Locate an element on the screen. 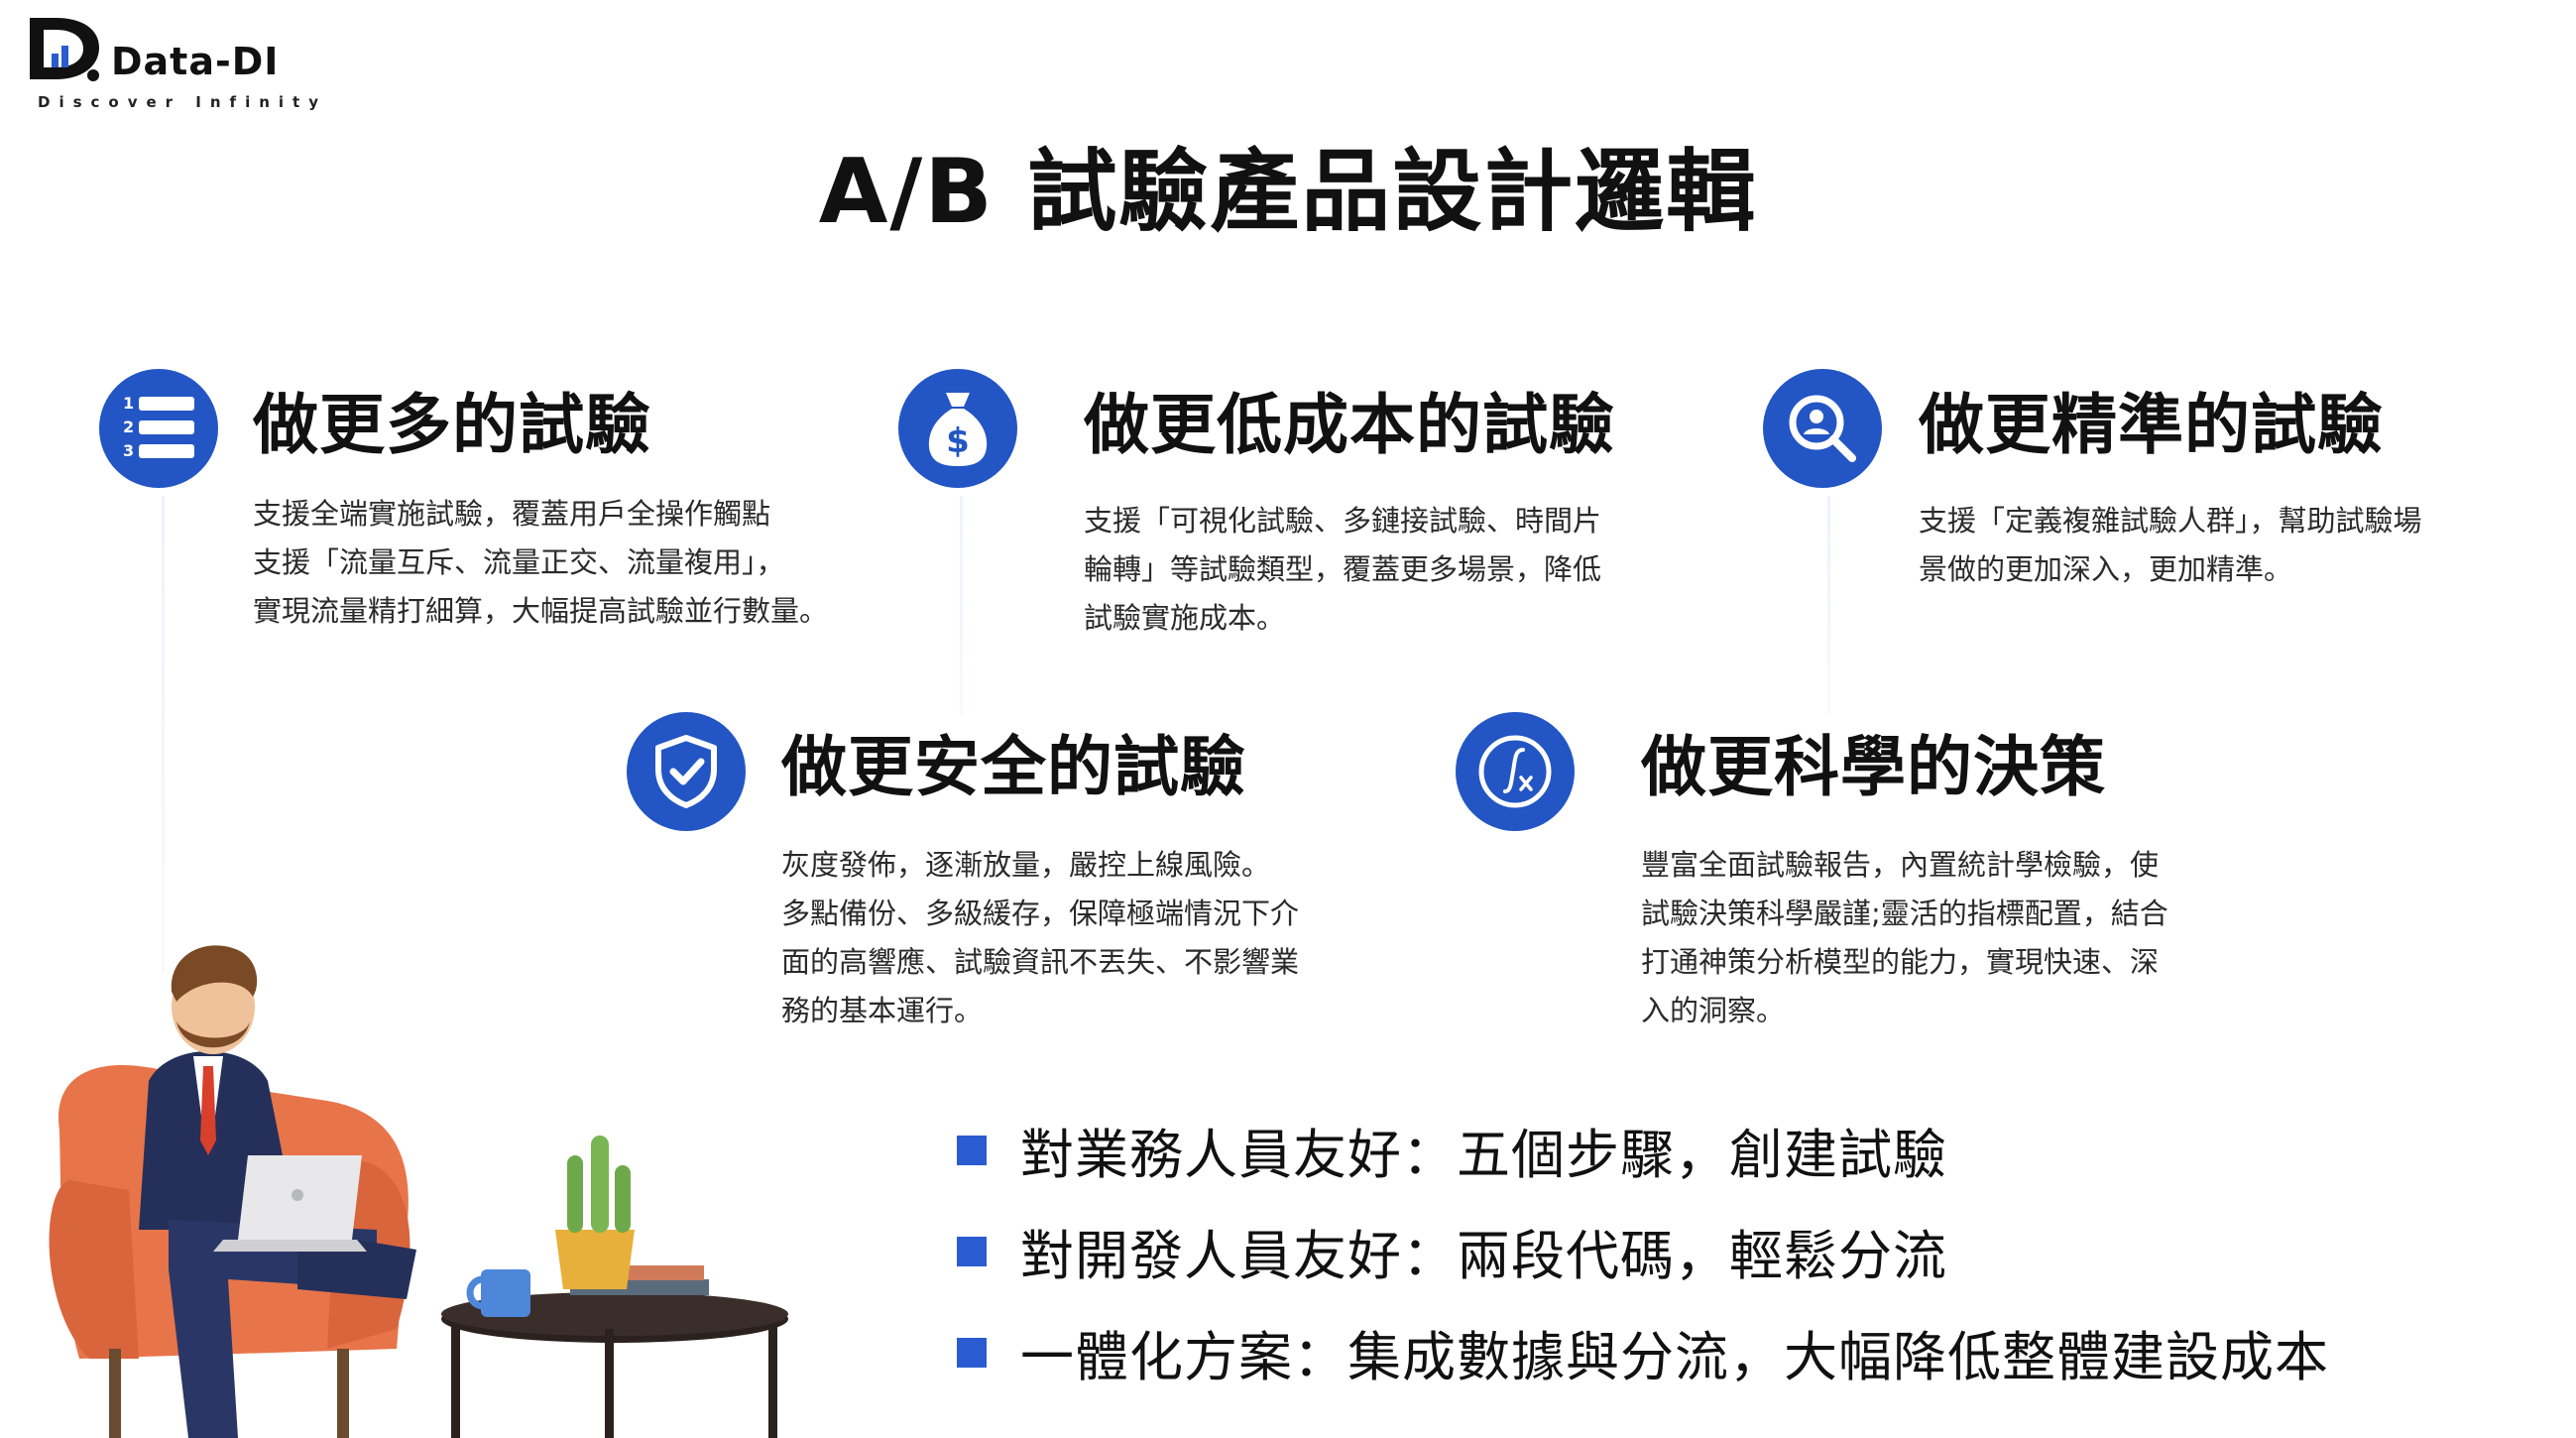 Image resolution: width=2576 pixels, height=1438 pixels. logo-brand: Data-DI is located at coordinates (195, 61).